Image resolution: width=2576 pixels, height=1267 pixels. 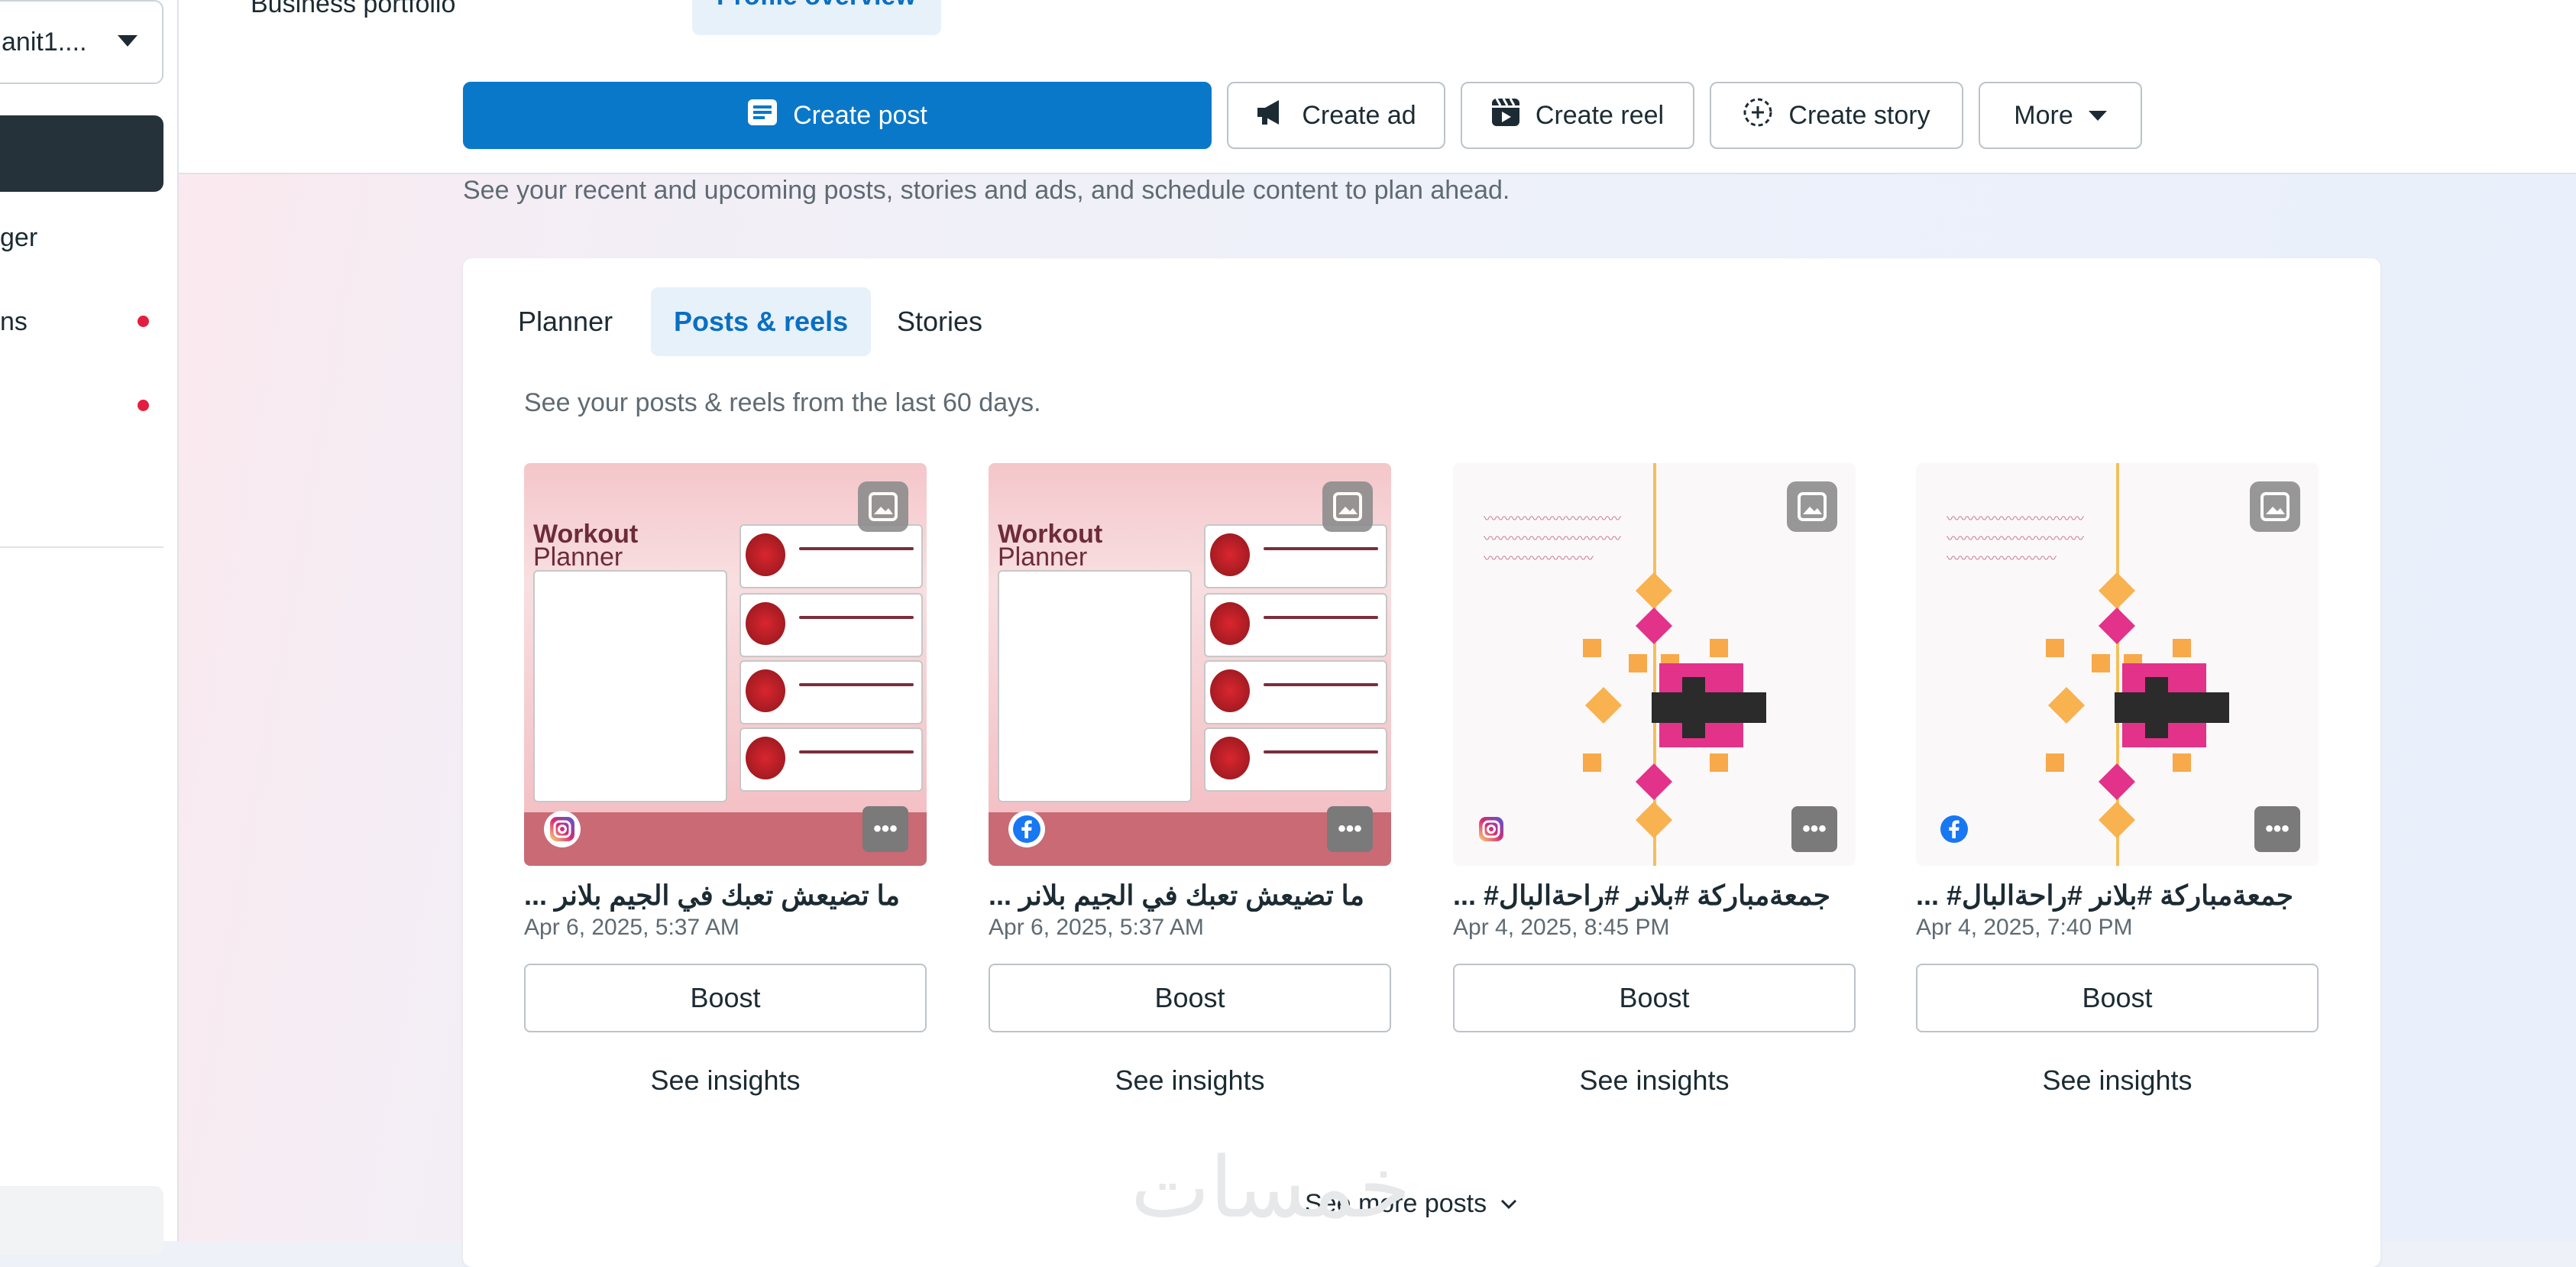 I want to click on post-title: ... #جمعة‌مباركة #بلانر #راحة‌البال, so click(x=1642, y=896).